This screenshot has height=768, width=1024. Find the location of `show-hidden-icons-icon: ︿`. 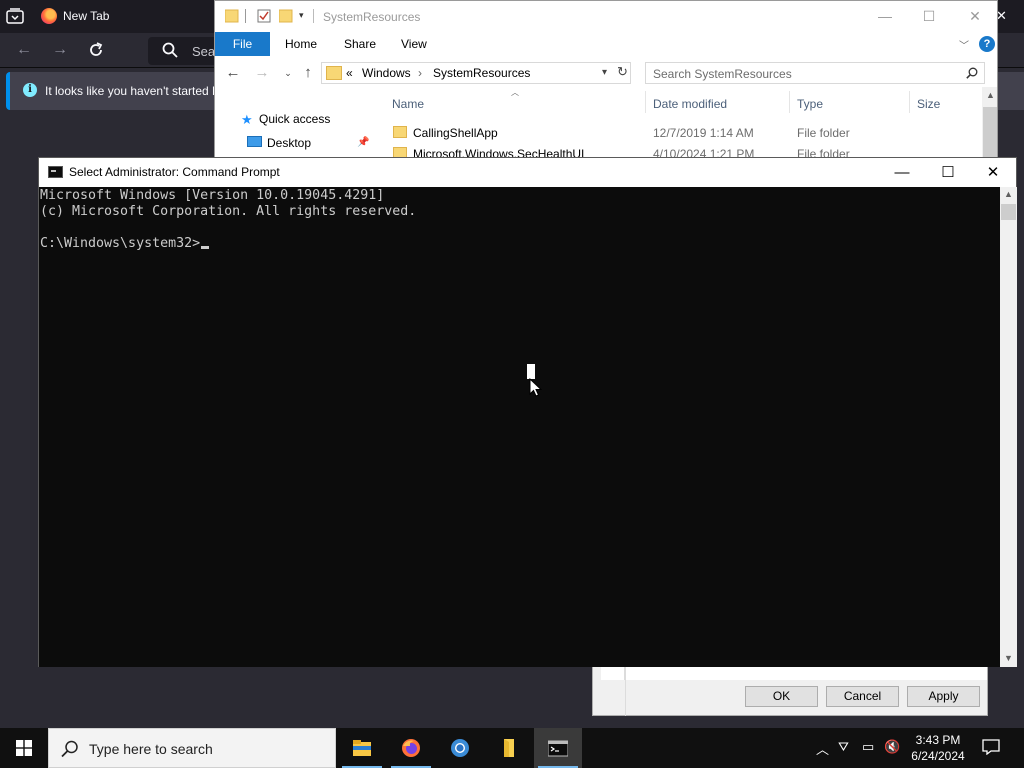

show-hidden-icons-icon: ︿ is located at coordinates (822, 748).